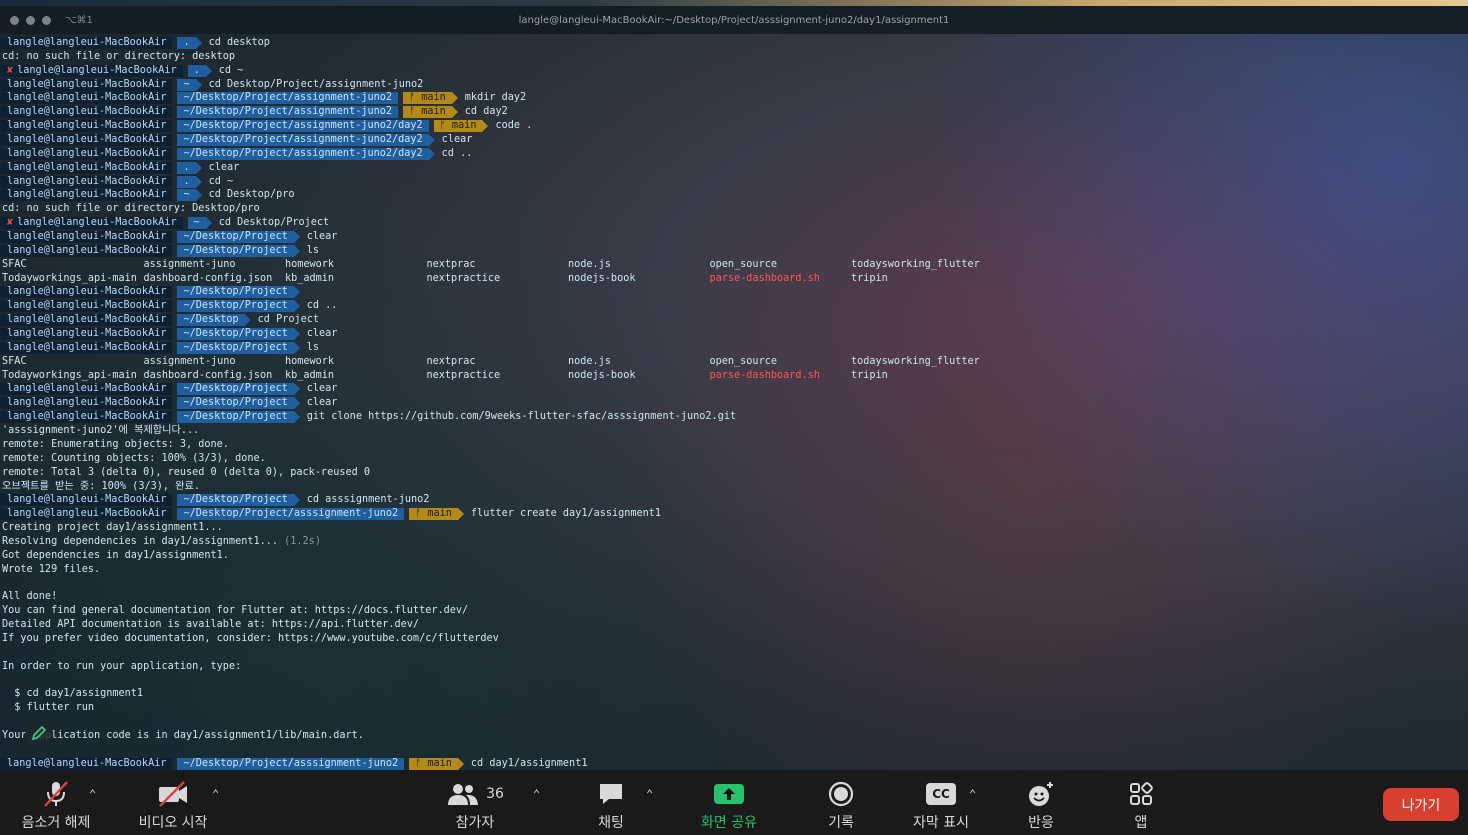 This screenshot has height=835, width=1468. I want to click on terminal-line: remote: Enumerating objects: 3, done., so click(734, 445).